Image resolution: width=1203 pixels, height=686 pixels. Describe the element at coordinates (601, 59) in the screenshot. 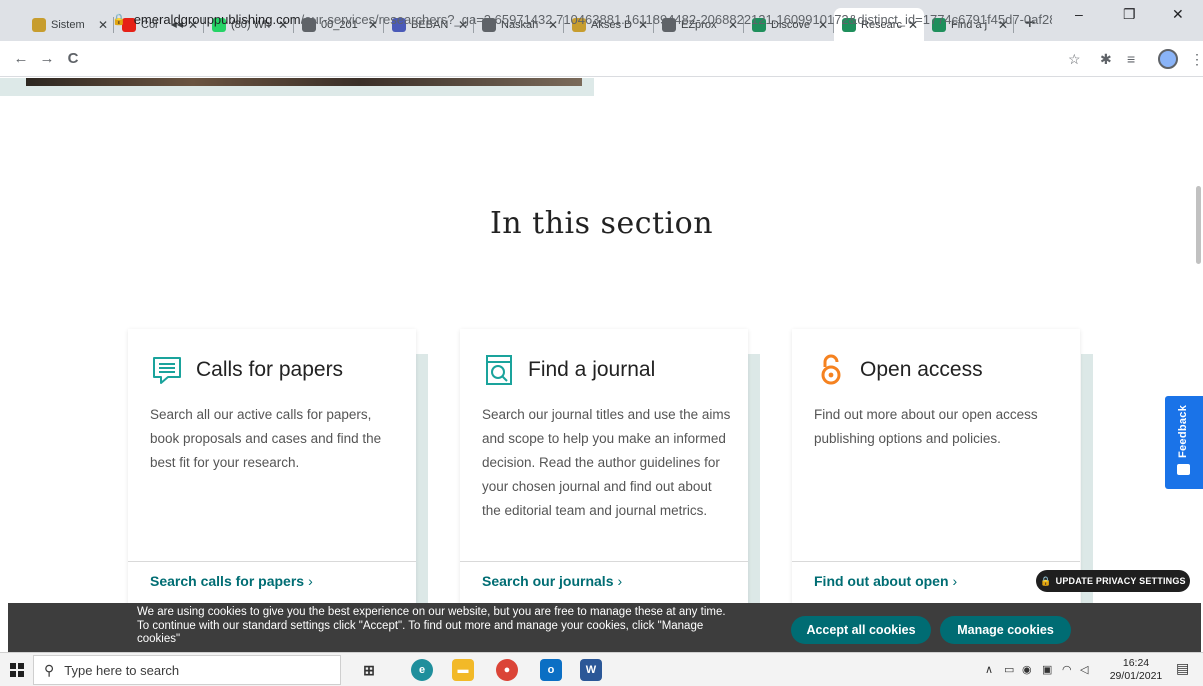

I see `browser-toolbar: ← → C` at that location.